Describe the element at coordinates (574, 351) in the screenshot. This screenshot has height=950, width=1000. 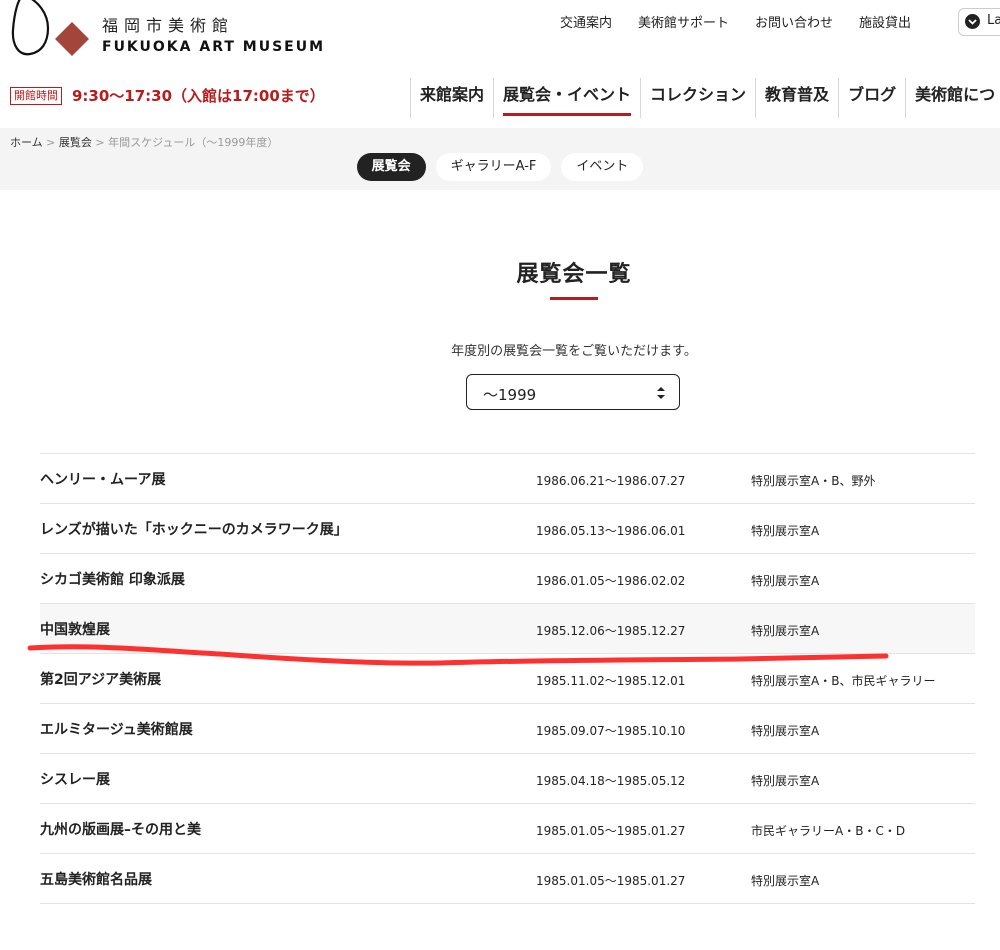
I see `intro-text: 年度別の展覧会一覧をご覧いただけます。` at that location.